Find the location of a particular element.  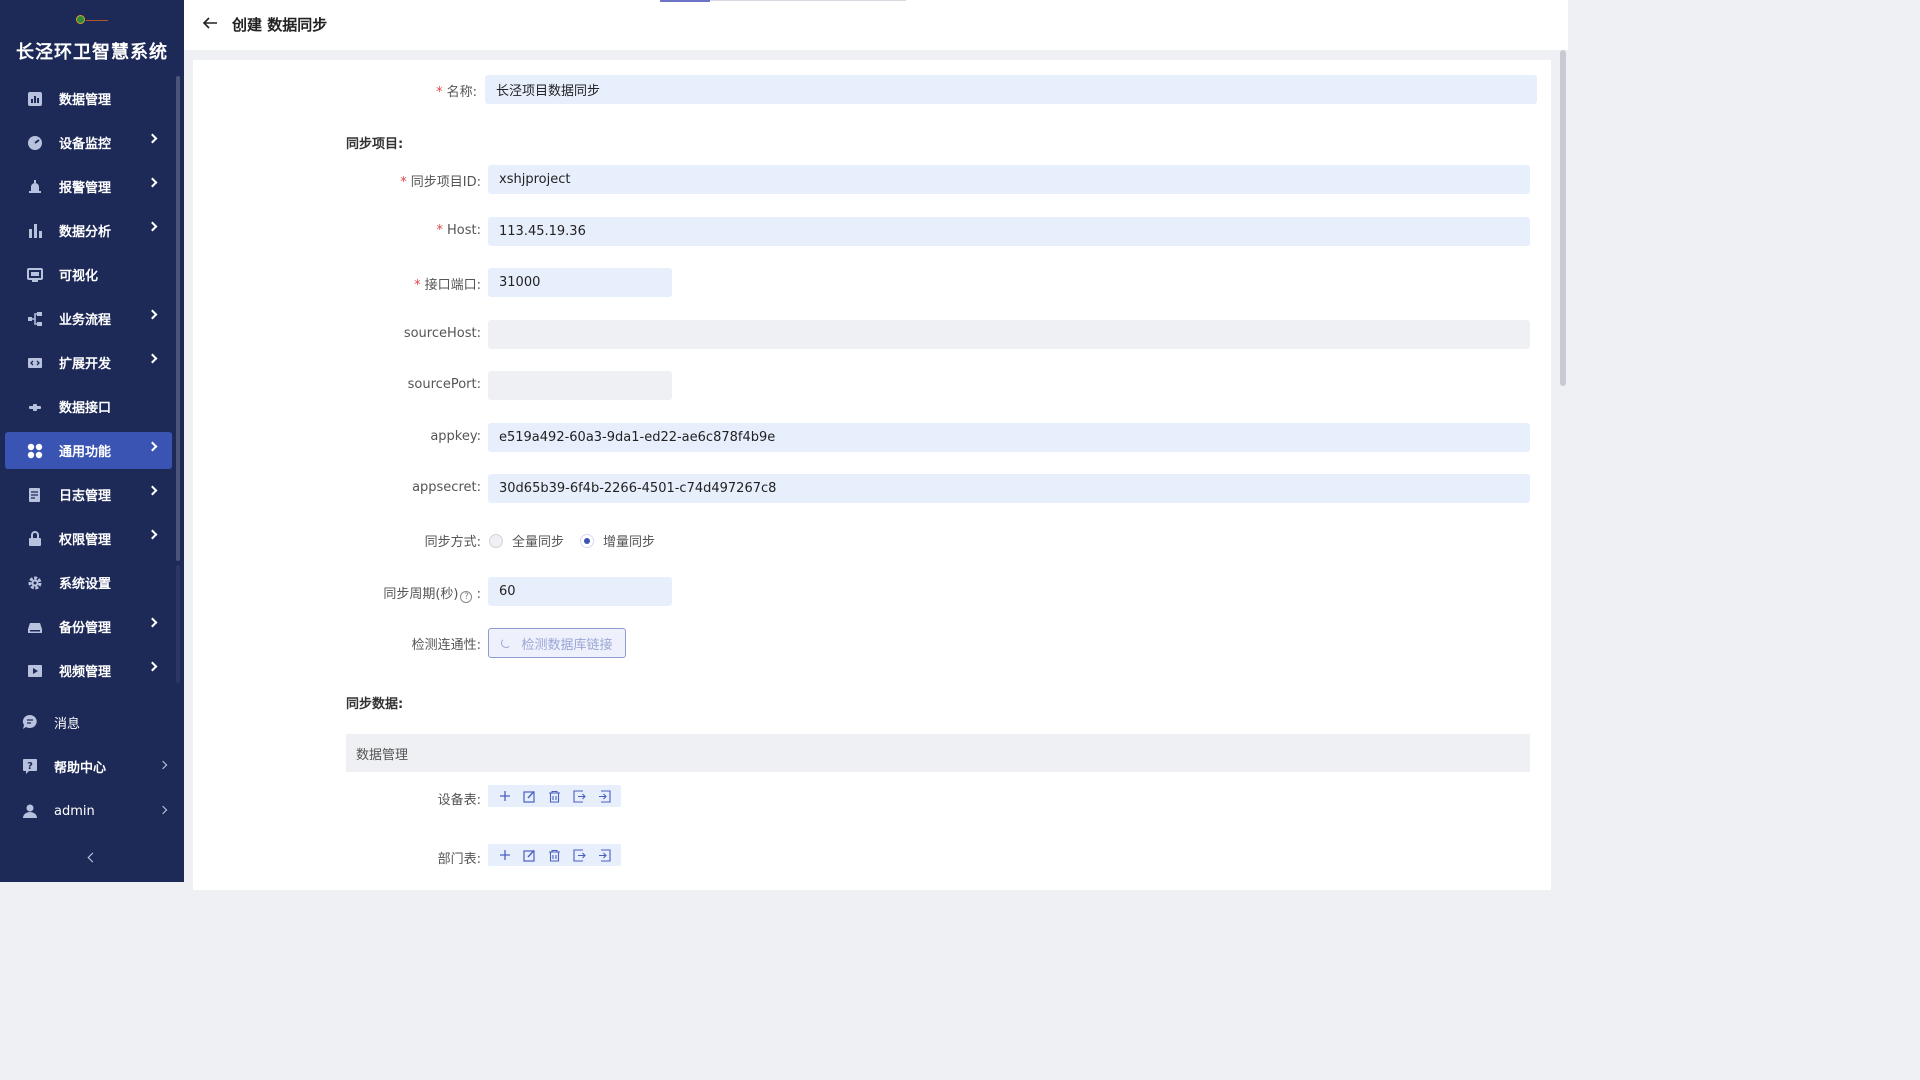

username: admin is located at coordinates (74, 811).